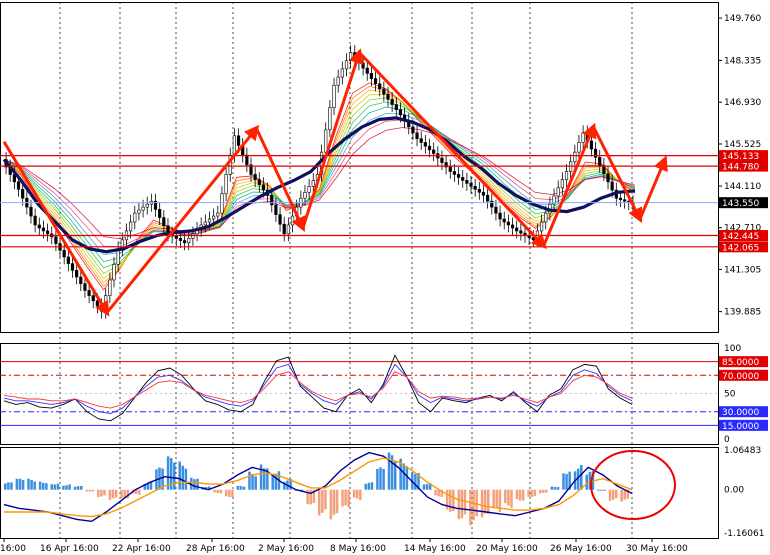 This screenshot has width=770, height=555. I want to click on time-axis-label: 14 May 16:00, so click(435, 549).